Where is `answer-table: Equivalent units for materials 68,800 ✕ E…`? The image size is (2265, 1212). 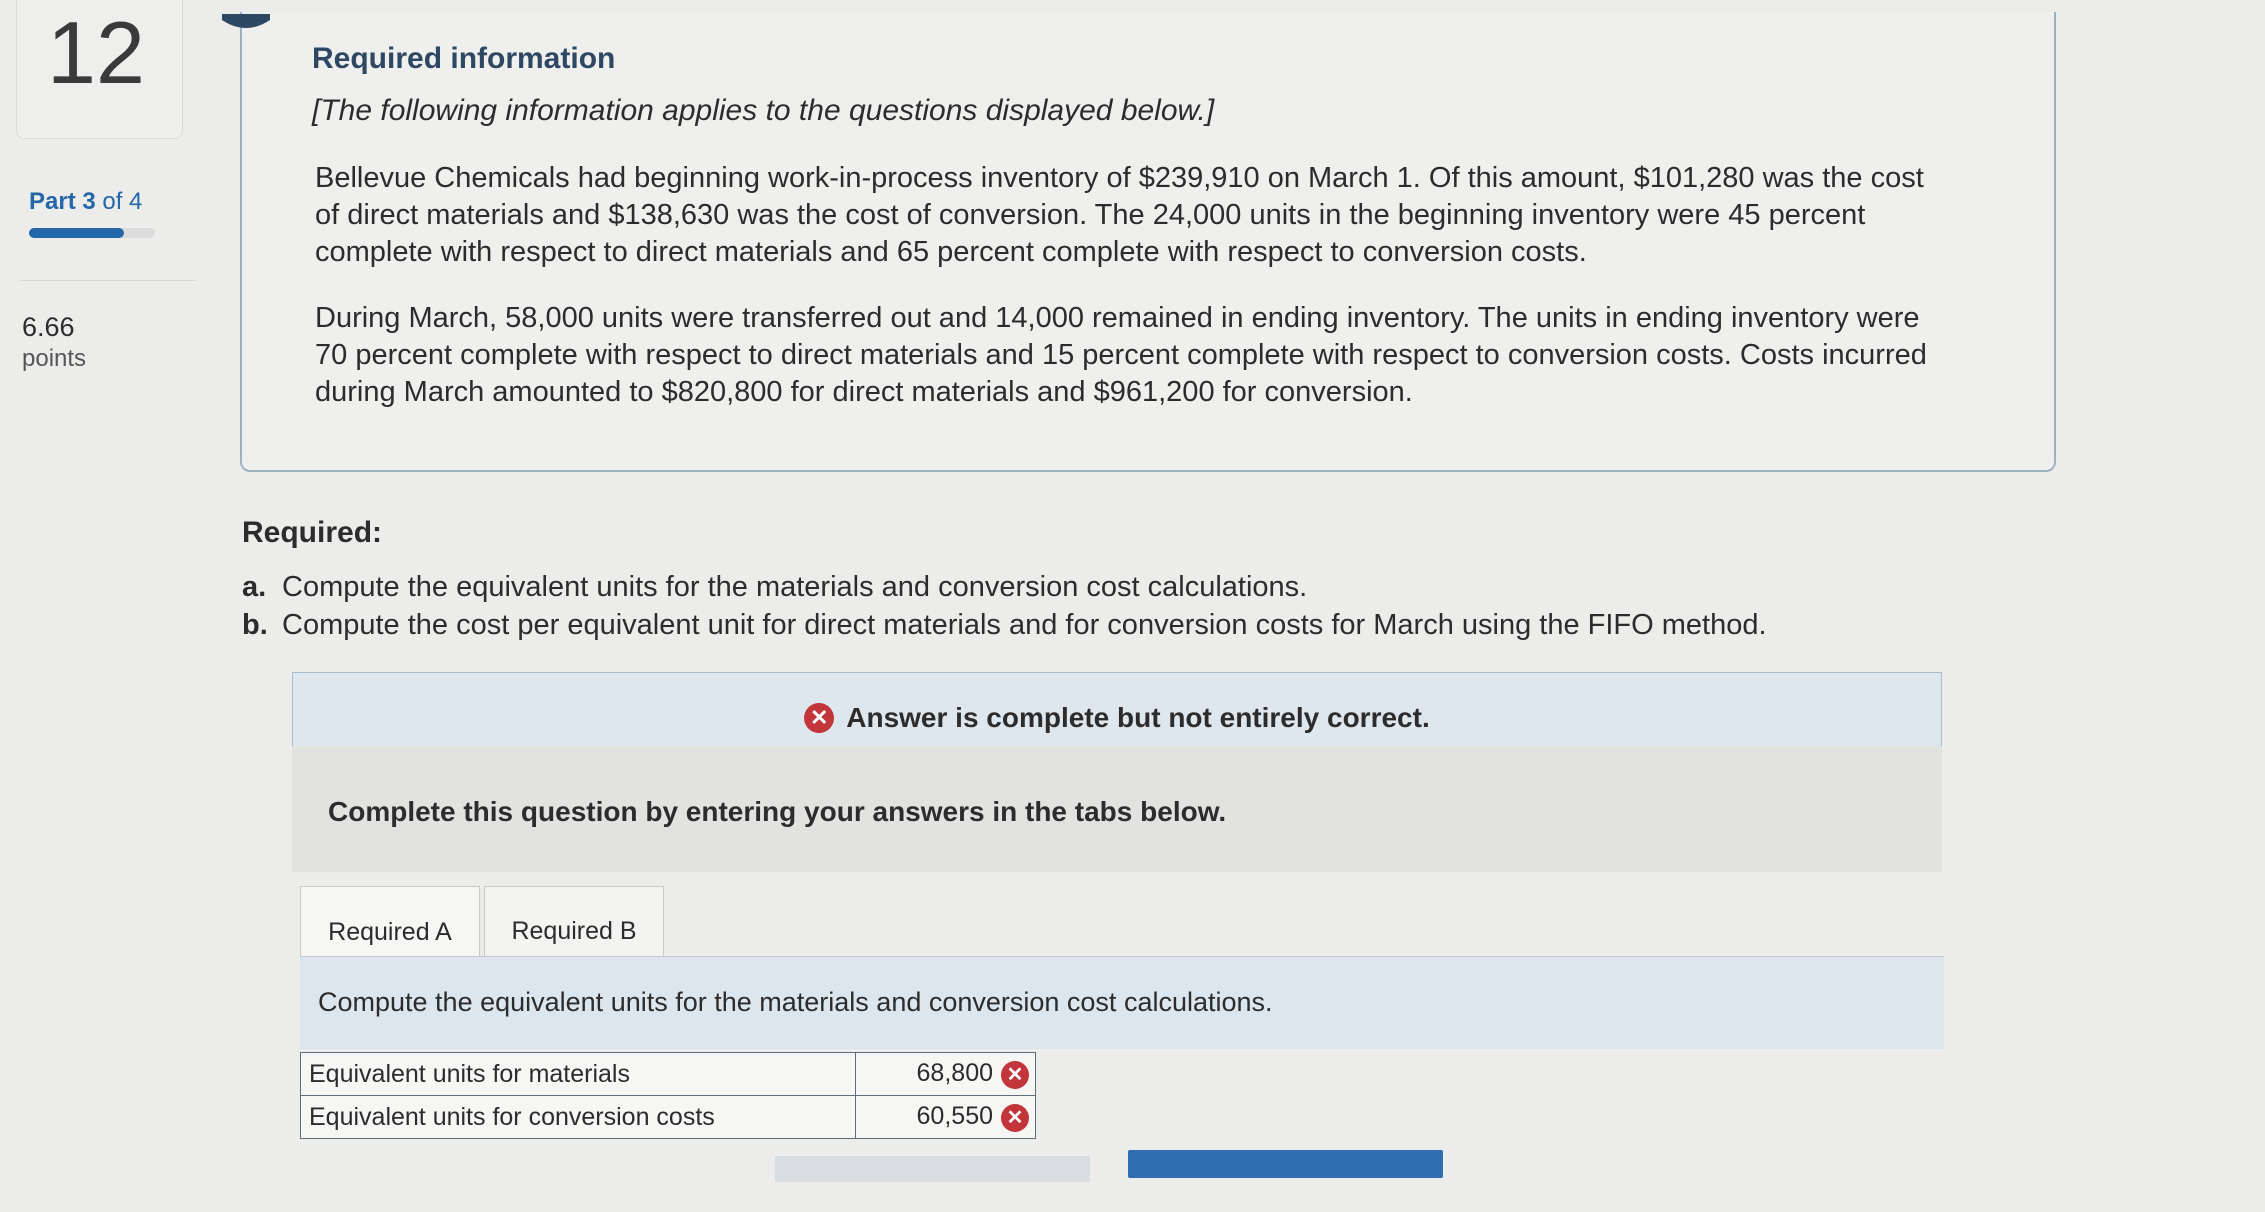
answer-table: Equivalent units for materials 68,800 ✕ E… is located at coordinates (668, 1095).